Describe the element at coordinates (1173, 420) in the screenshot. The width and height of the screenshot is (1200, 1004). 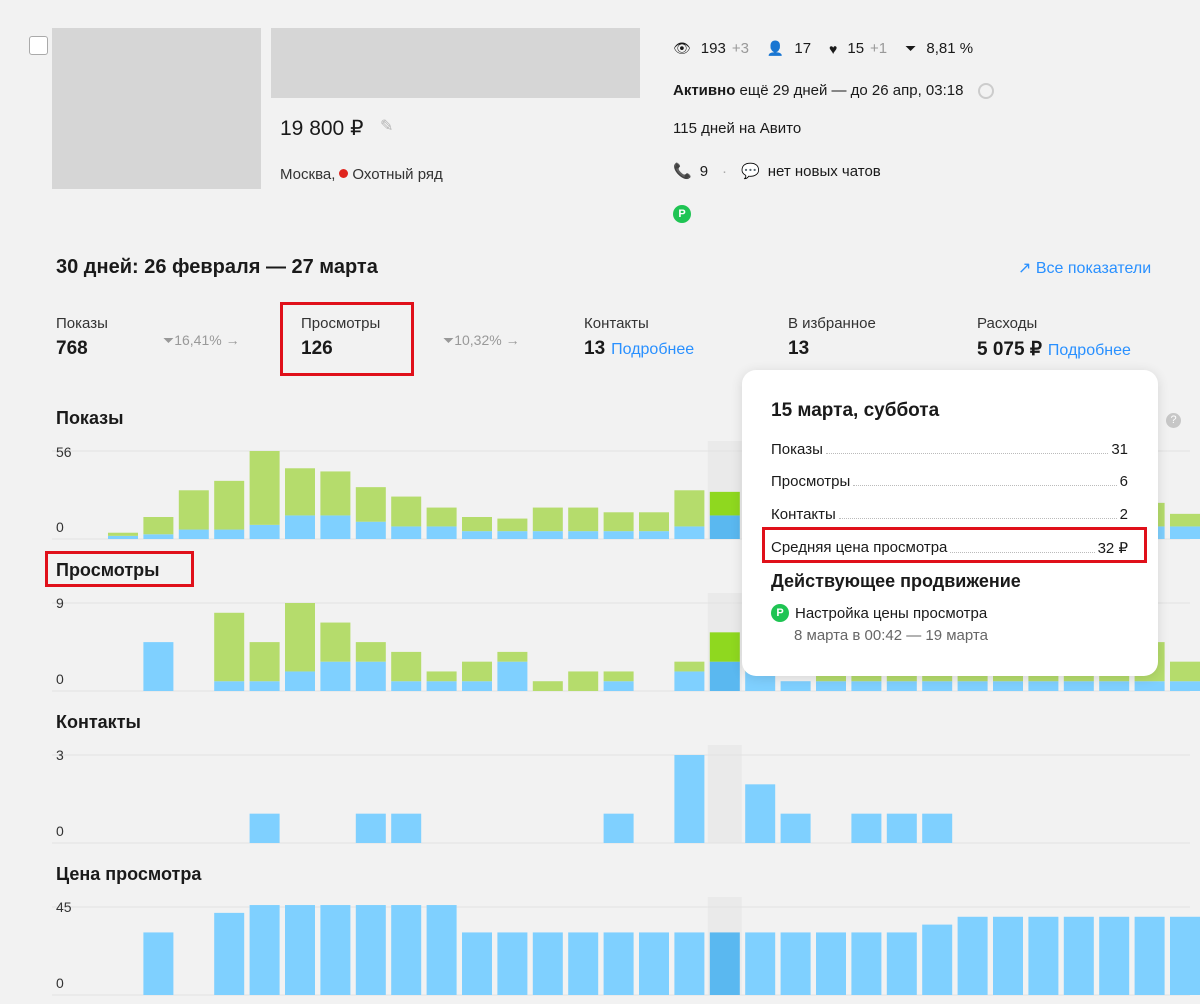
I see `help-icon: ?` at that location.